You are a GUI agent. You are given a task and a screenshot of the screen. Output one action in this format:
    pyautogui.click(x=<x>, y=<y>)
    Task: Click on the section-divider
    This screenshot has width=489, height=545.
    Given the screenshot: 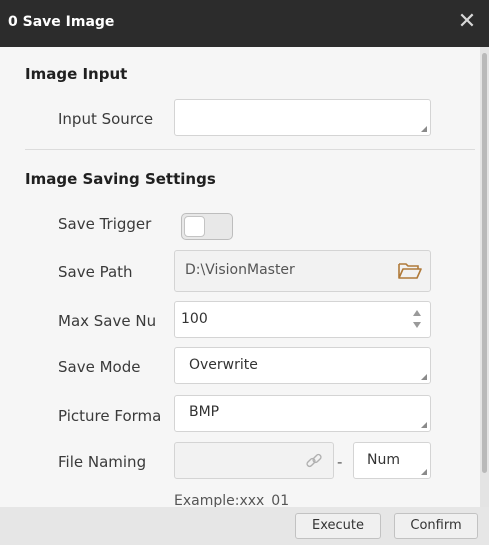 What is the action you would take?
    pyautogui.click(x=250, y=149)
    